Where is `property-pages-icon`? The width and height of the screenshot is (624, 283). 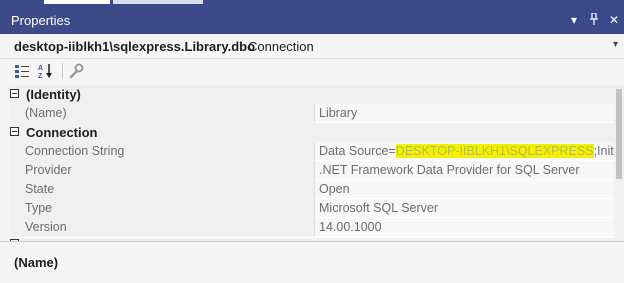
property-pages-icon is located at coordinates (76, 71).